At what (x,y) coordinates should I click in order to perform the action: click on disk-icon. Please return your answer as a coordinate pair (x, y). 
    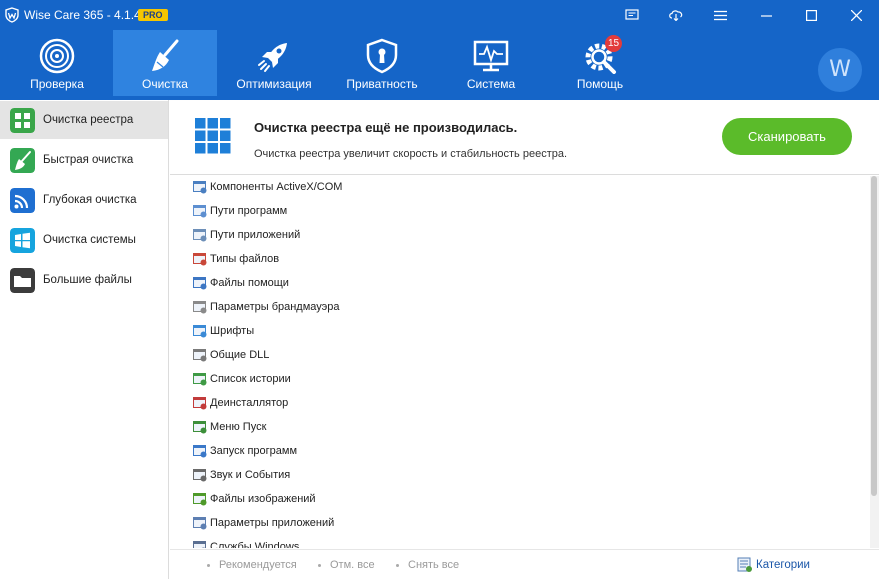
    Looking at the image, I should click on (22, 200).